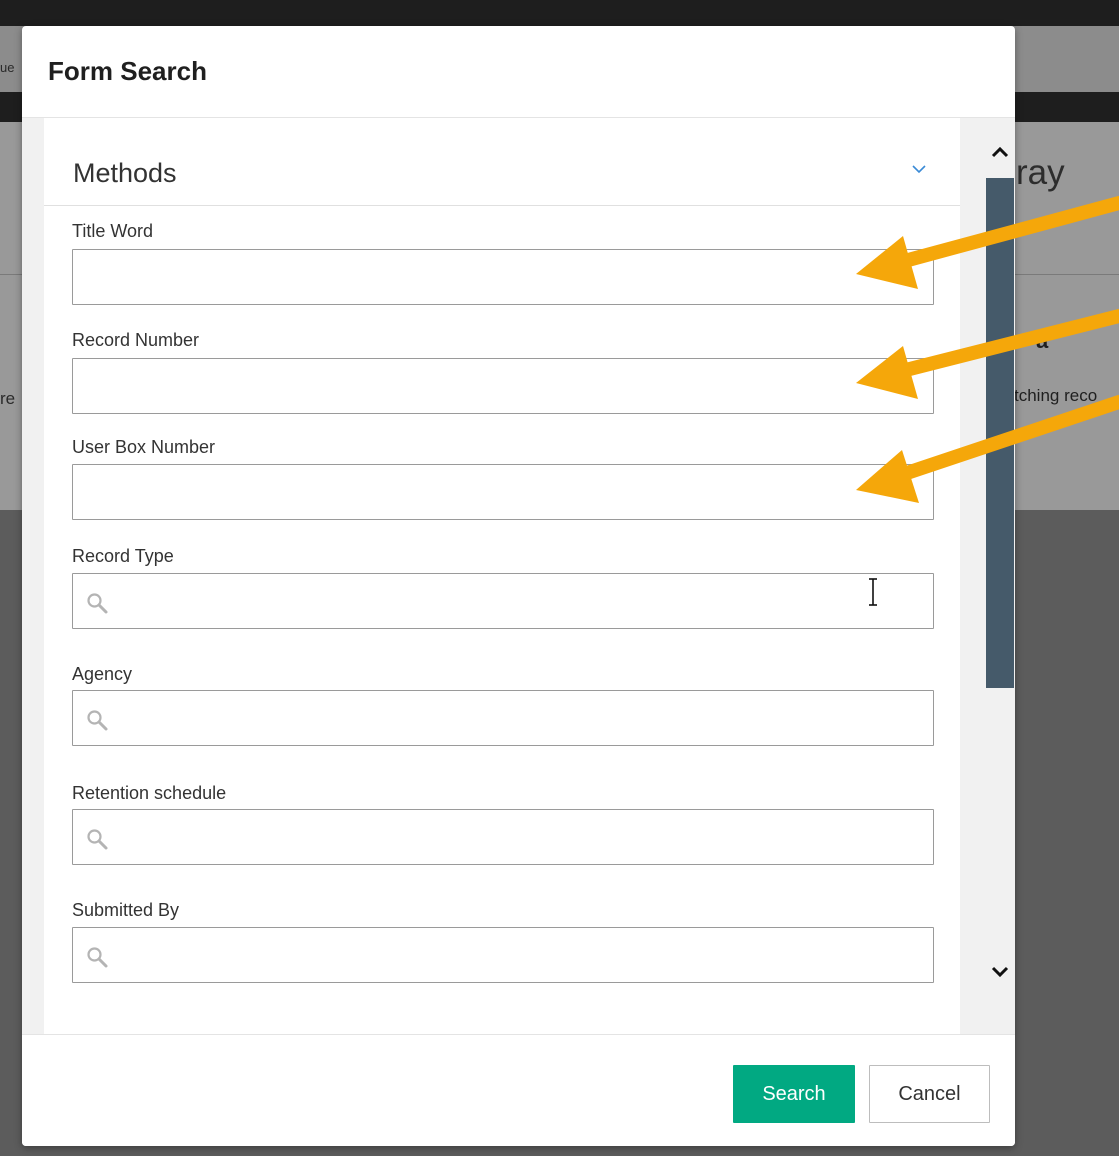 This screenshot has width=1119, height=1156. Describe the element at coordinates (126, 910) in the screenshot. I see `submitted-by-label: Submitted By` at that location.